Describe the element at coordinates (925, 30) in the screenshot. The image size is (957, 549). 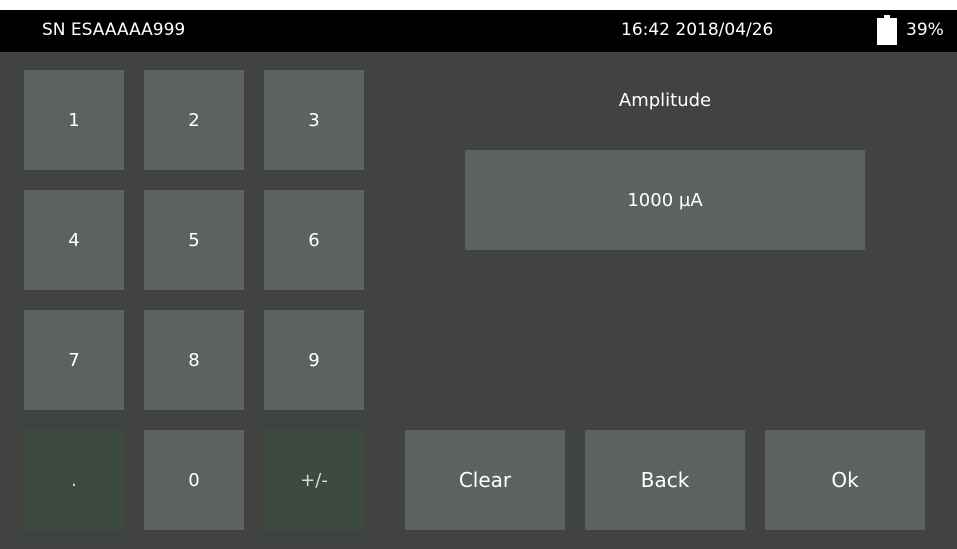
I see `battery-percent: 39%` at that location.